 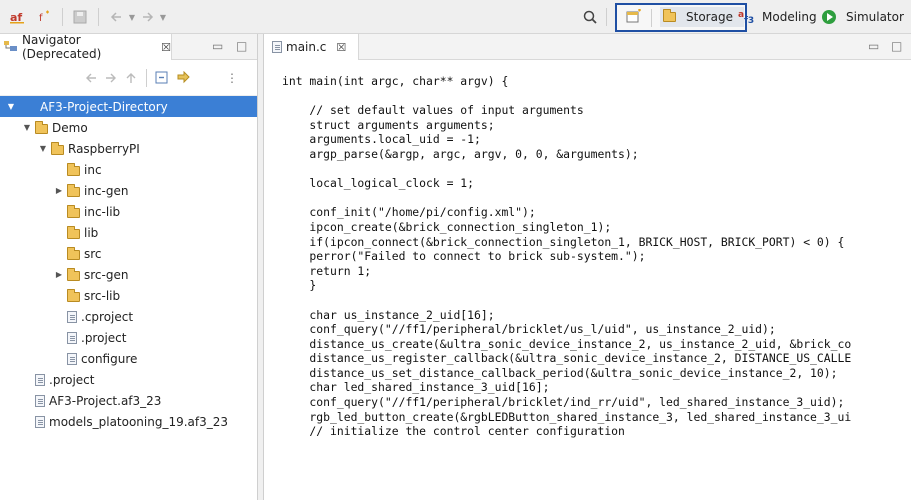 I want to click on open-perspective-button, so click(x=634, y=17).